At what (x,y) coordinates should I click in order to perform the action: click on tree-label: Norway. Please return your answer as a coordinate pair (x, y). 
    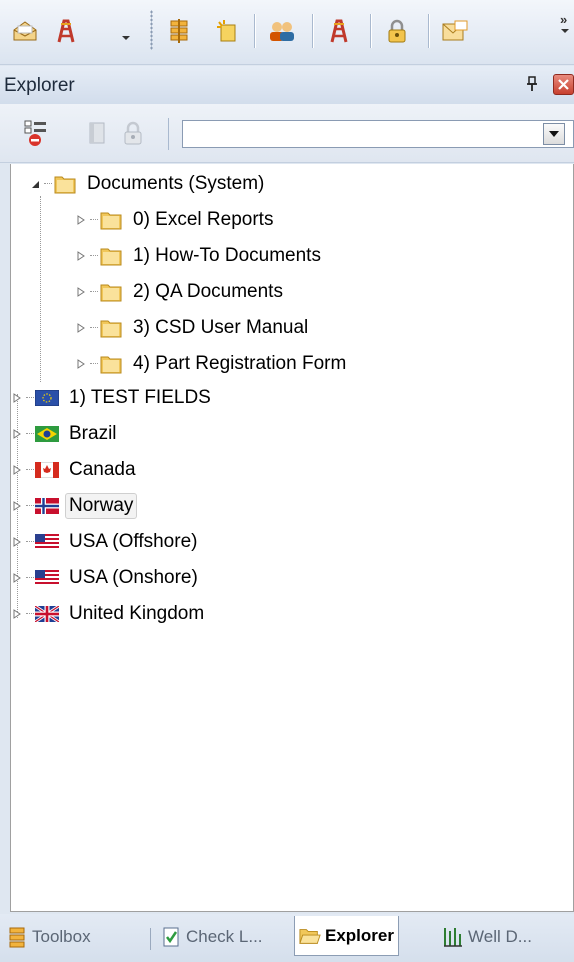
    Looking at the image, I should click on (101, 506).